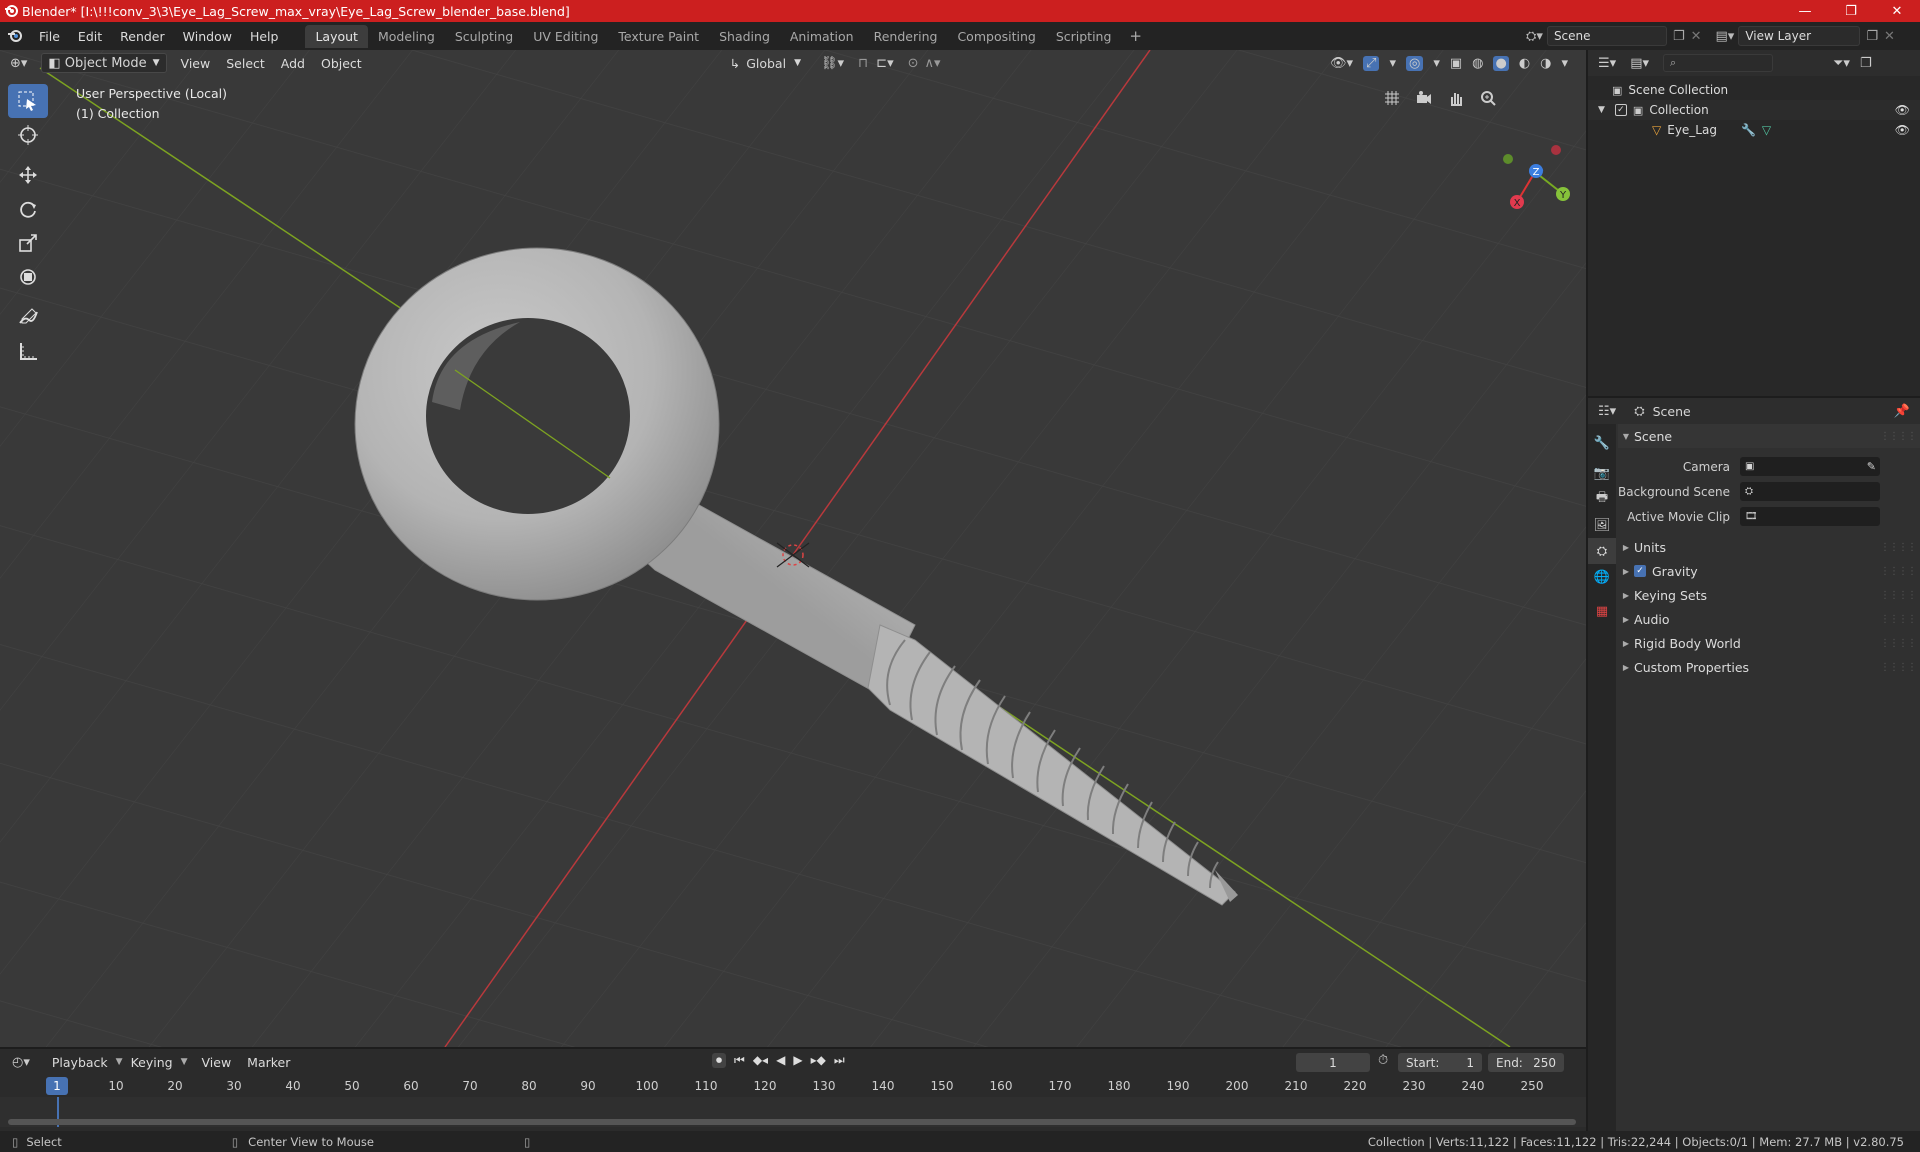 The image size is (1920, 1152). Describe the element at coordinates (863, 63) in the screenshot. I see `snap-icon: ⊓` at that location.